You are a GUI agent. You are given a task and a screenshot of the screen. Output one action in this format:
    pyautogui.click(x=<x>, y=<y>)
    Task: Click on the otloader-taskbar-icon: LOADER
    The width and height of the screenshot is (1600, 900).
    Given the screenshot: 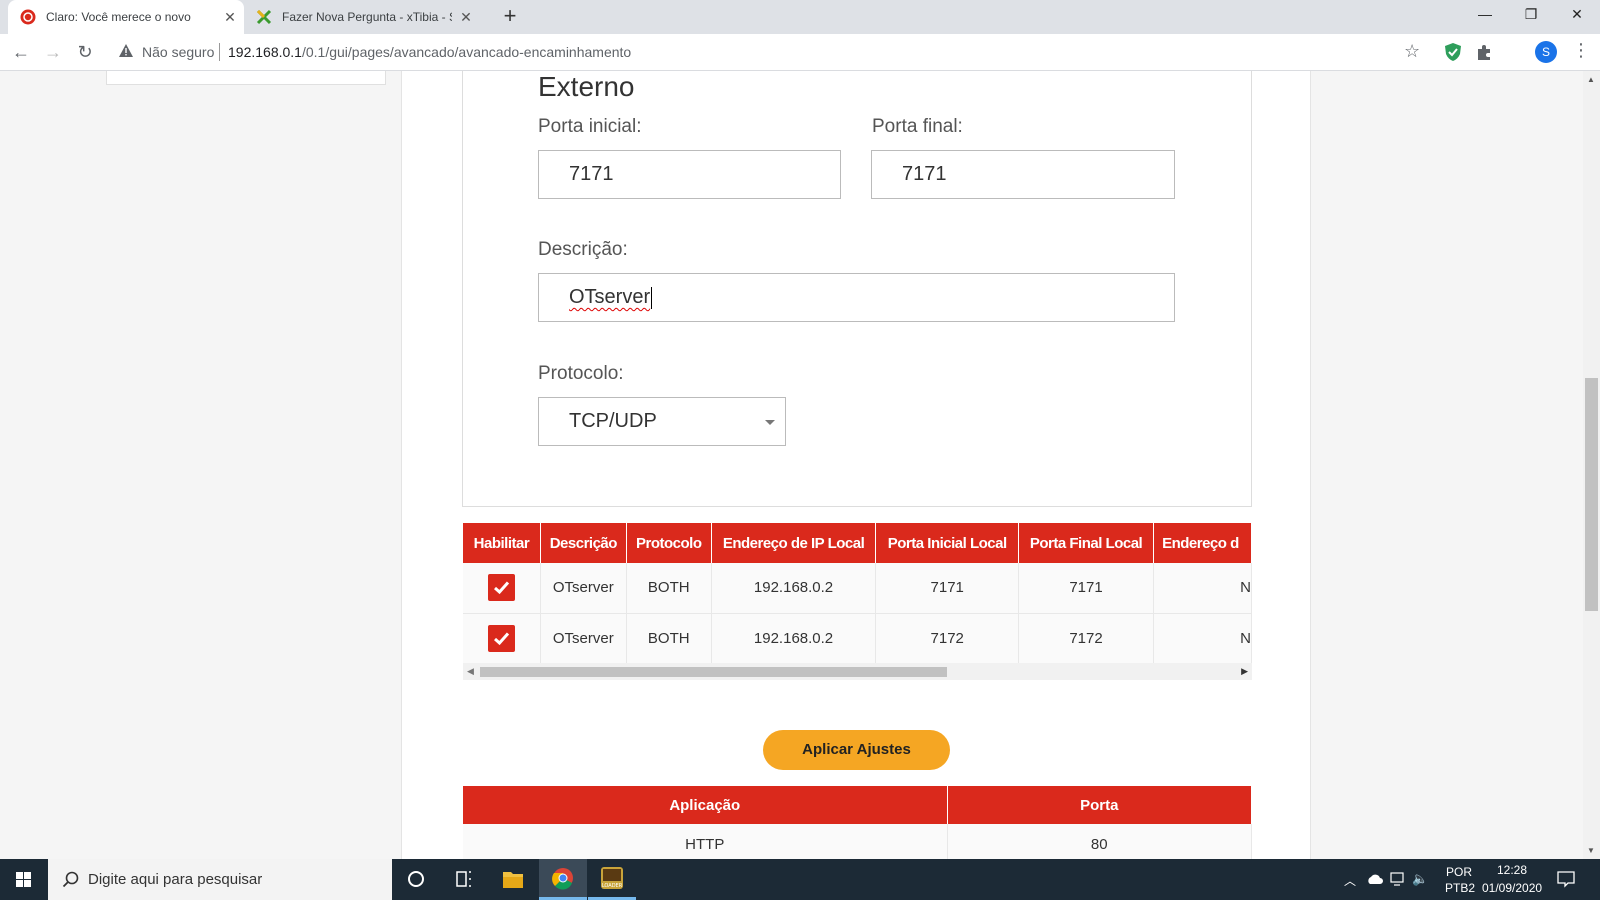 What is the action you would take?
    pyautogui.click(x=612, y=879)
    